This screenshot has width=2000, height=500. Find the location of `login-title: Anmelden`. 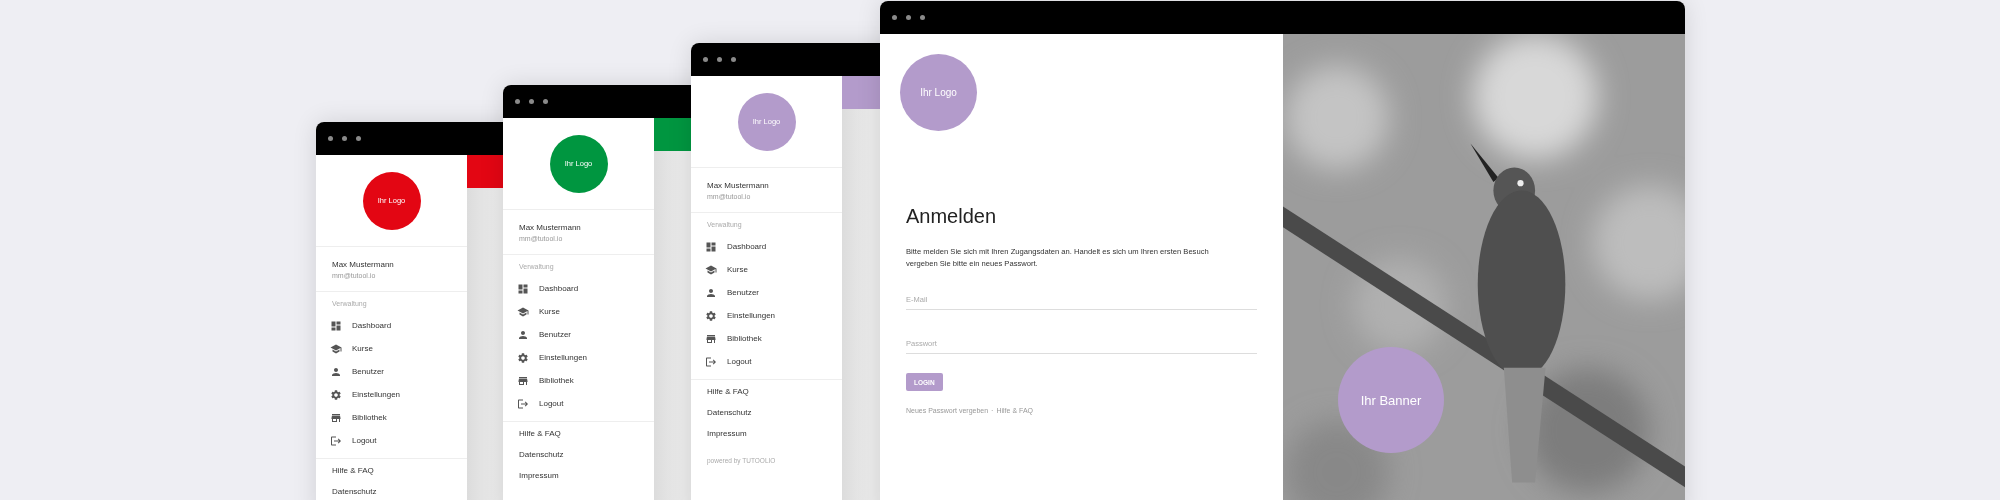

login-title: Anmelden is located at coordinates (951, 216).